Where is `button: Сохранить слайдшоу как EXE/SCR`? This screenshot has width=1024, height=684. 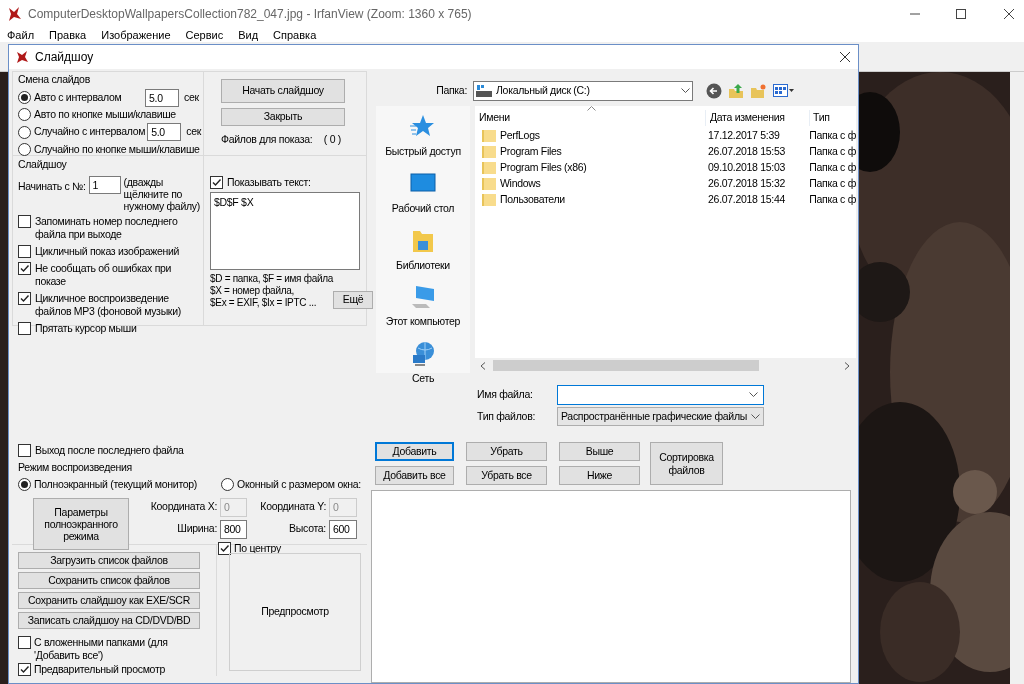 button: Сохранить слайдшоу как EXE/SCR is located at coordinates (109, 600).